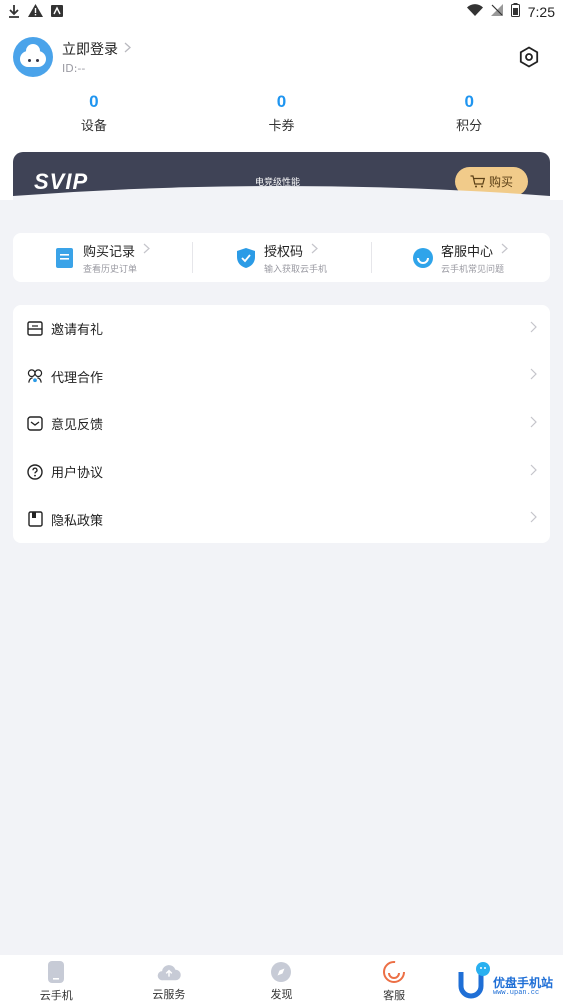 The width and height of the screenshot is (563, 1002). Describe the element at coordinates (94, 114) in the screenshot. I see `stat-devices: 0 设备` at that location.